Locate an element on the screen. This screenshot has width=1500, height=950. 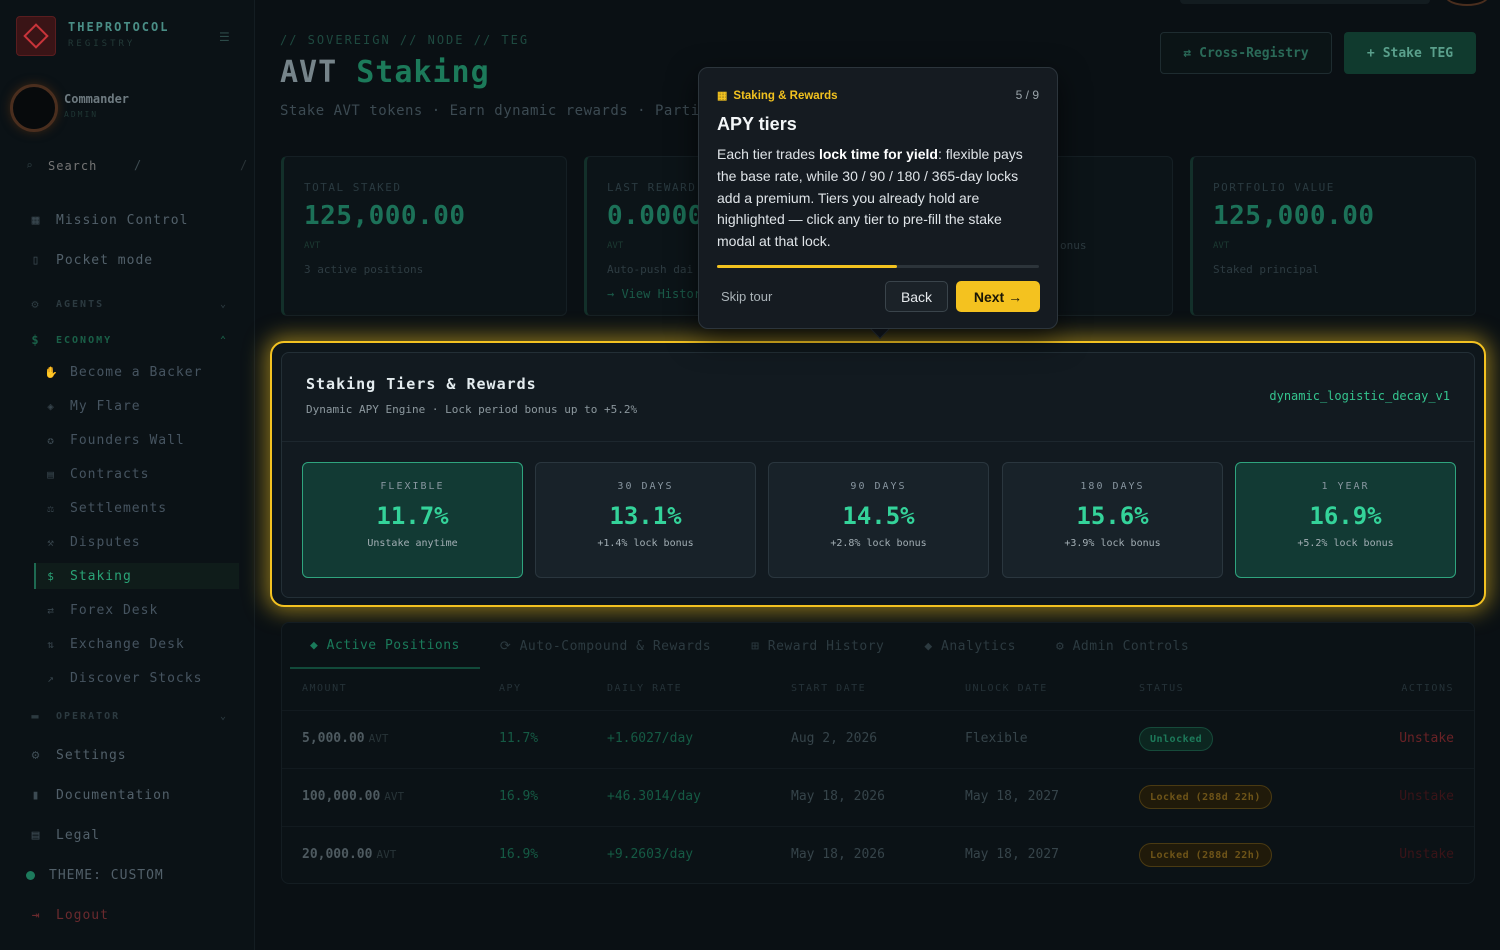
cell-apy: 16.9% is located at coordinates (519, 854).